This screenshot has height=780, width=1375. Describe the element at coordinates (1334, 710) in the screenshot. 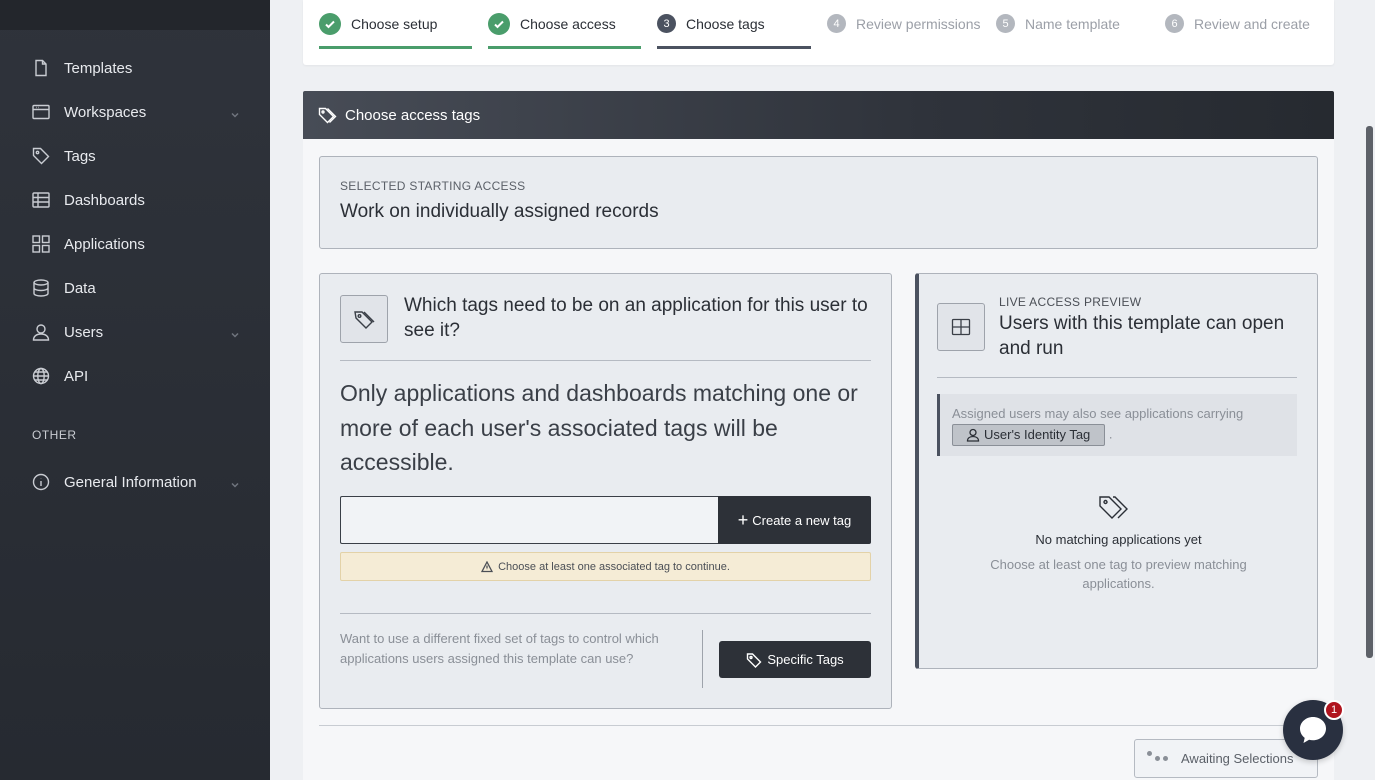

I see `notification-badge: 1` at that location.